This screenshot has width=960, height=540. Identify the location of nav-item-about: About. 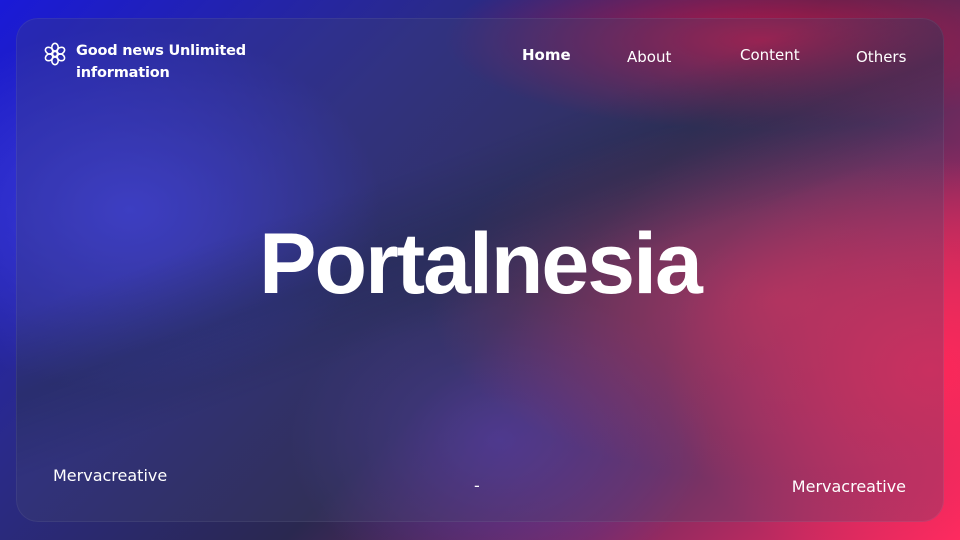
(649, 57).